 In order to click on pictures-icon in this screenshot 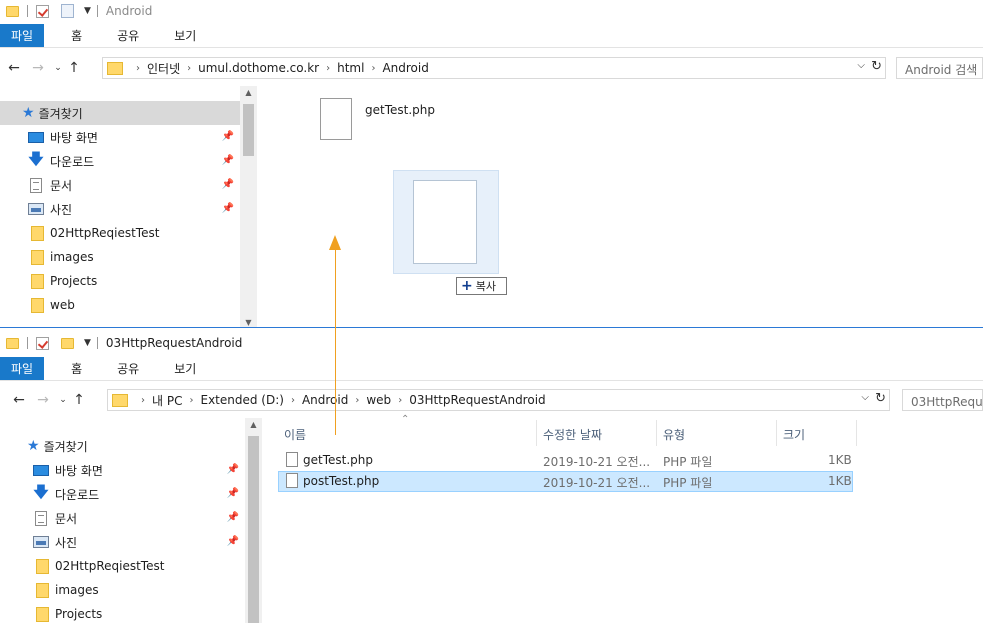, I will do `click(36, 209)`.